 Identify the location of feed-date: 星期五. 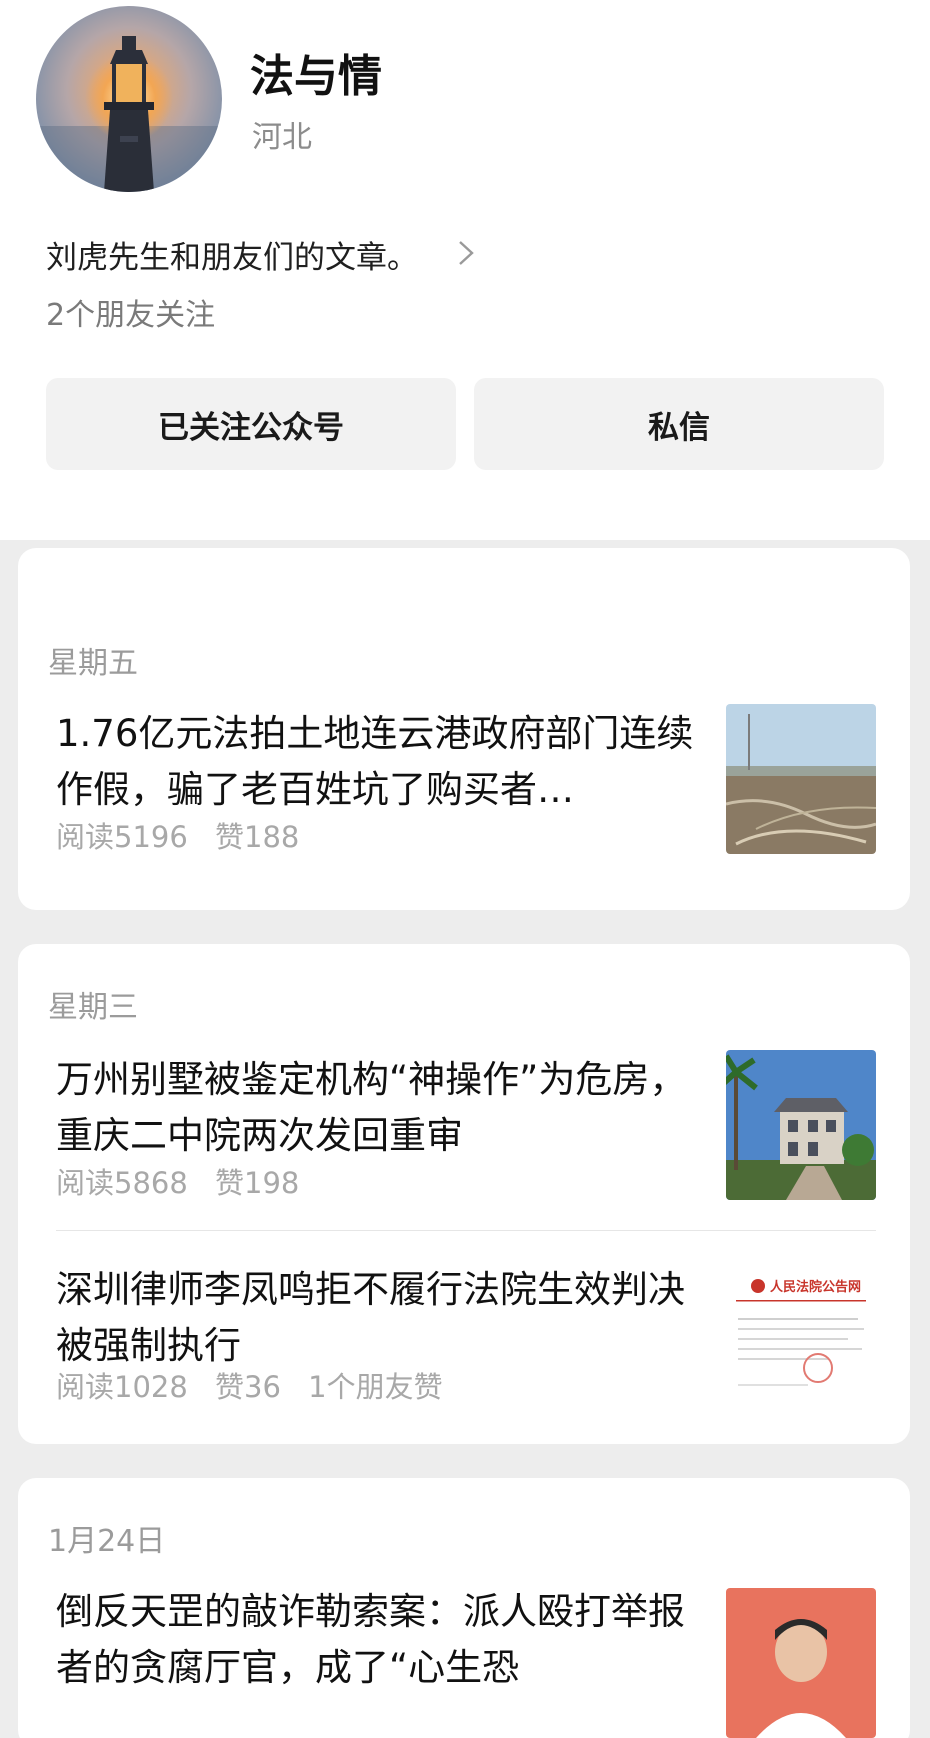
(93, 663).